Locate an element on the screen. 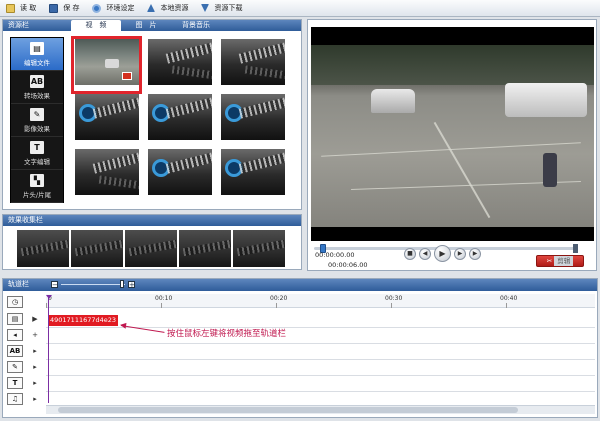  resource-panel-title-text: 资源栏 is located at coordinates (18, 25).